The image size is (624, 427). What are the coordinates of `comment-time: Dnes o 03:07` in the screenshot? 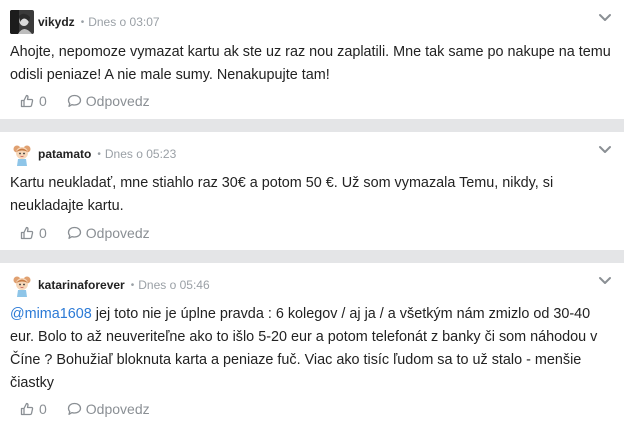 It's located at (124, 22).